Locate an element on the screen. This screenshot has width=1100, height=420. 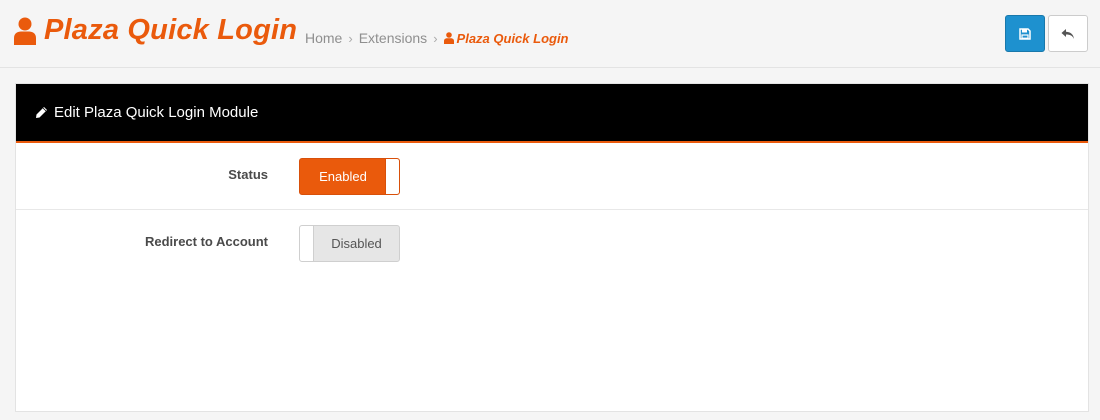
floppy-disk-icon is located at coordinates (1025, 33).